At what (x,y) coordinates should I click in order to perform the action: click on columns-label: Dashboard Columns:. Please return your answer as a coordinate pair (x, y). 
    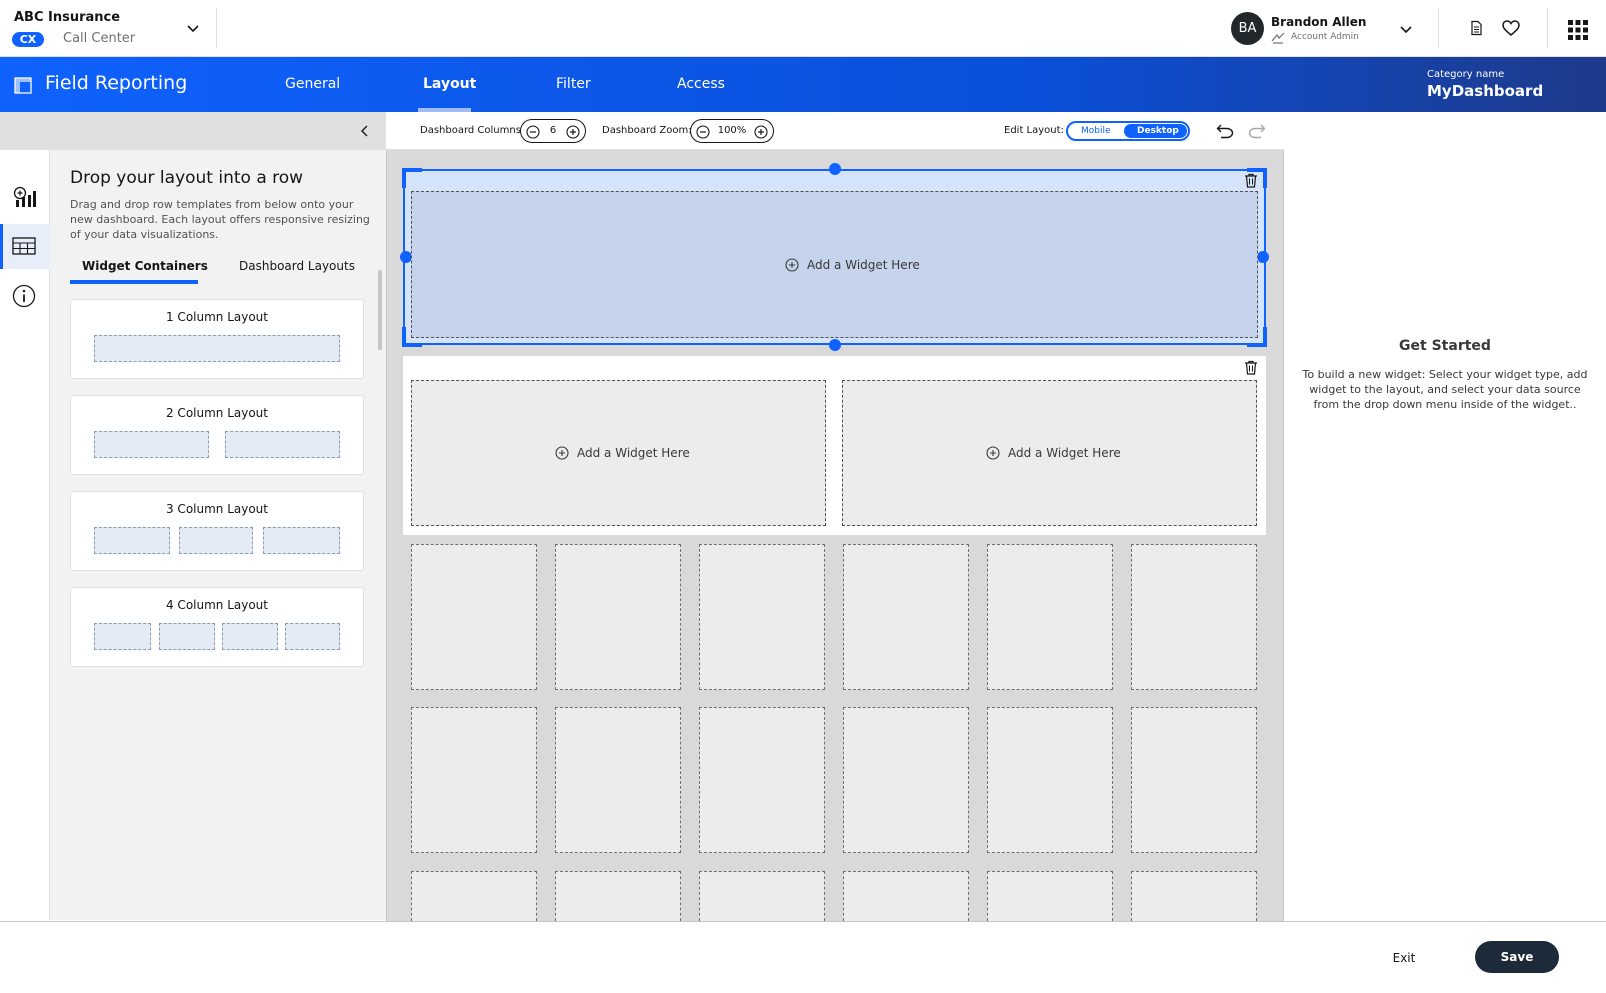
    Looking at the image, I should click on (472, 130).